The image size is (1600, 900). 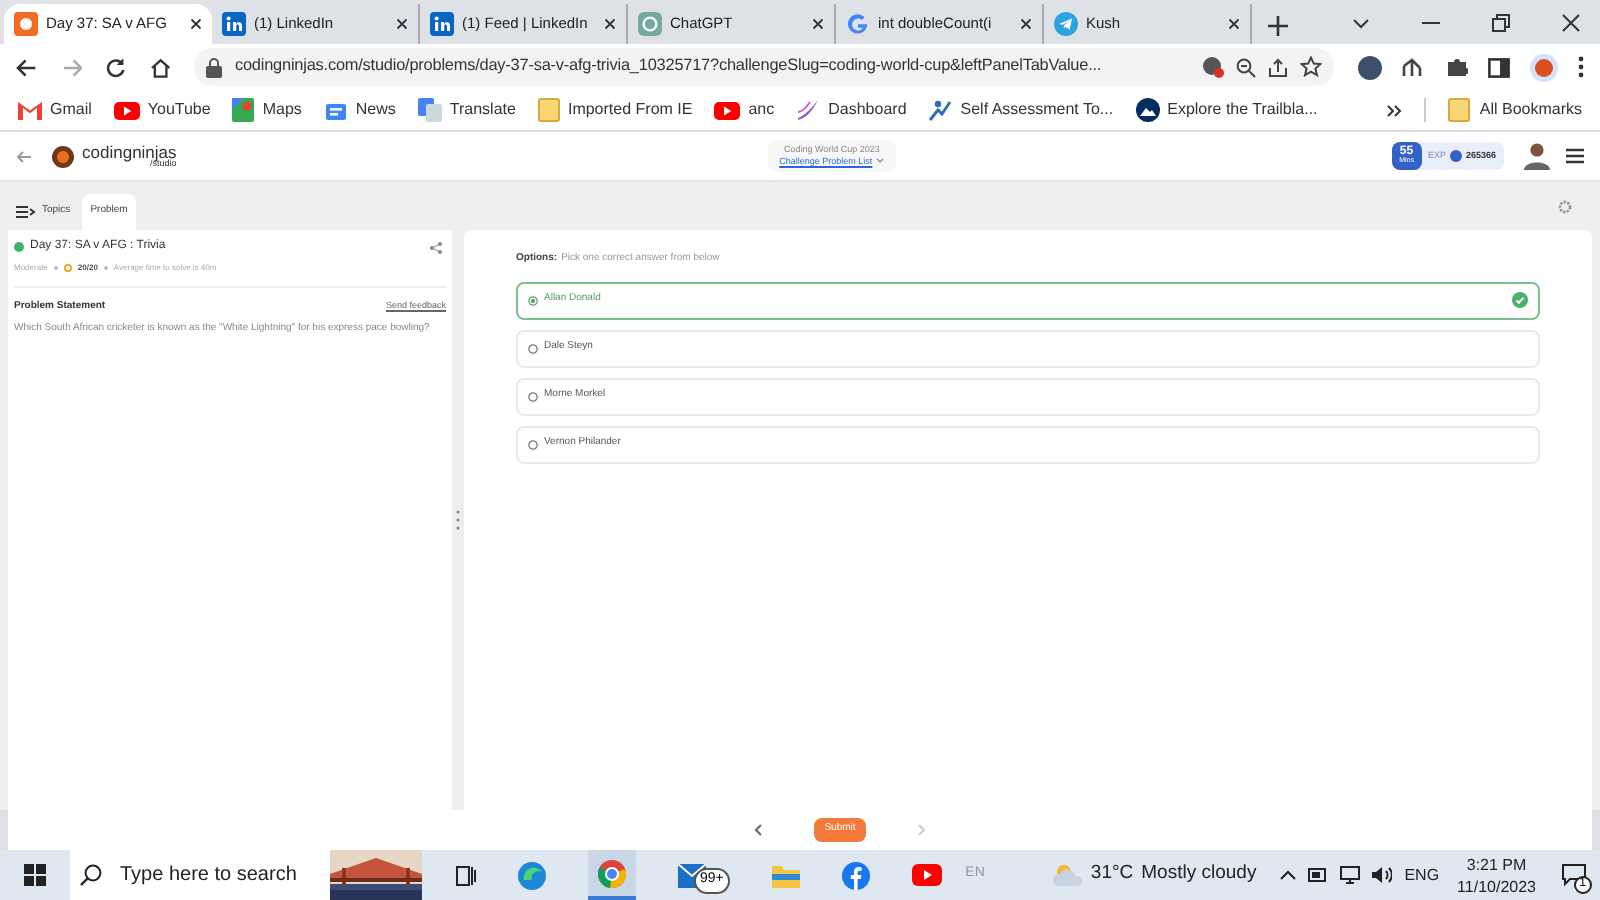 What do you see at coordinates (466, 875) in the screenshot?
I see `task-view-icon` at bounding box center [466, 875].